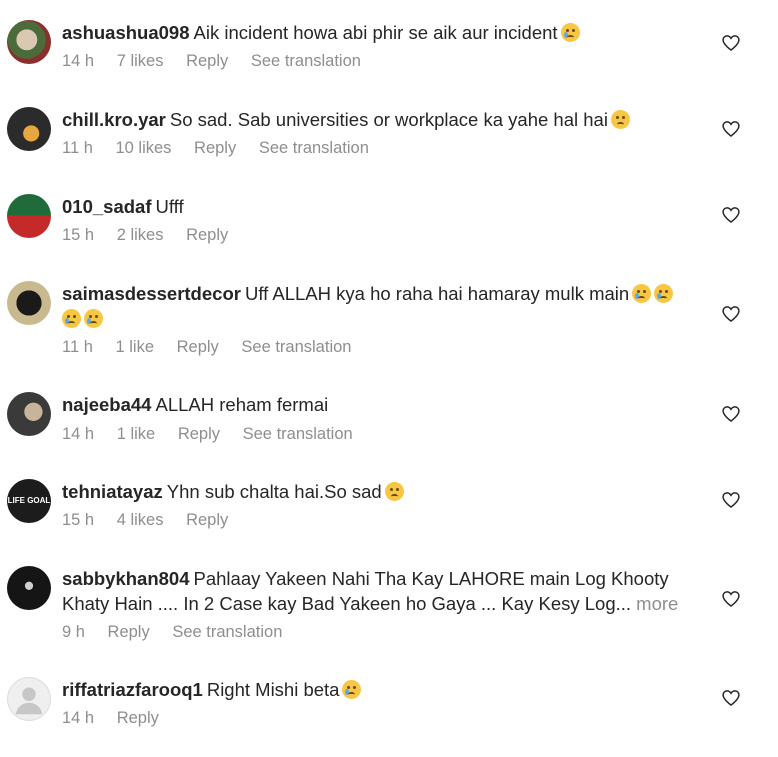 Image resolution: width=778 pixels, height=757 pixels. What do you see at coordinates (273, 689) in the screenshot?
I see `comment-text: Right Mishi beta` at bounding box center [273, 689].